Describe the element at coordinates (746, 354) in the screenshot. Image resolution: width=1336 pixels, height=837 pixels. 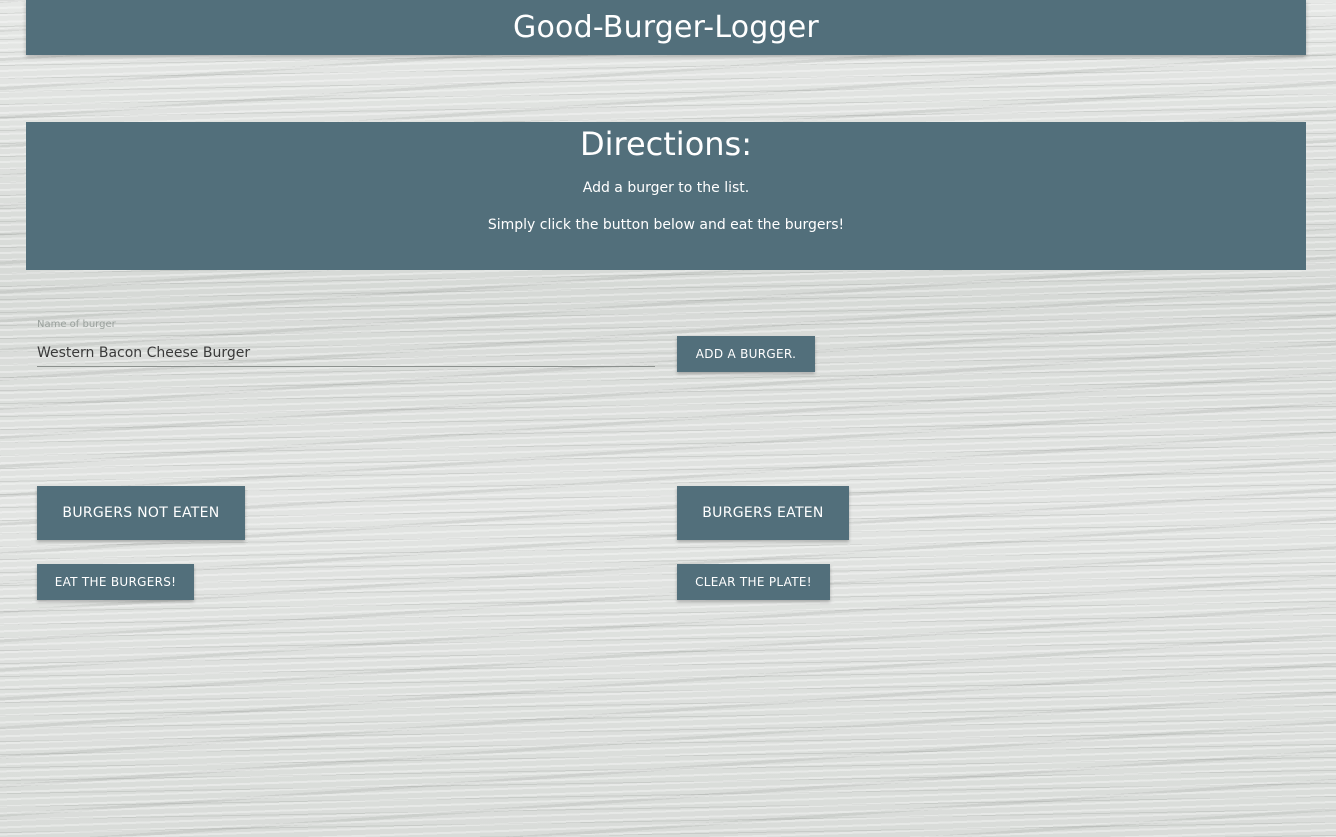
I see `add-burger-button: ADD A BURGER.` at that location.